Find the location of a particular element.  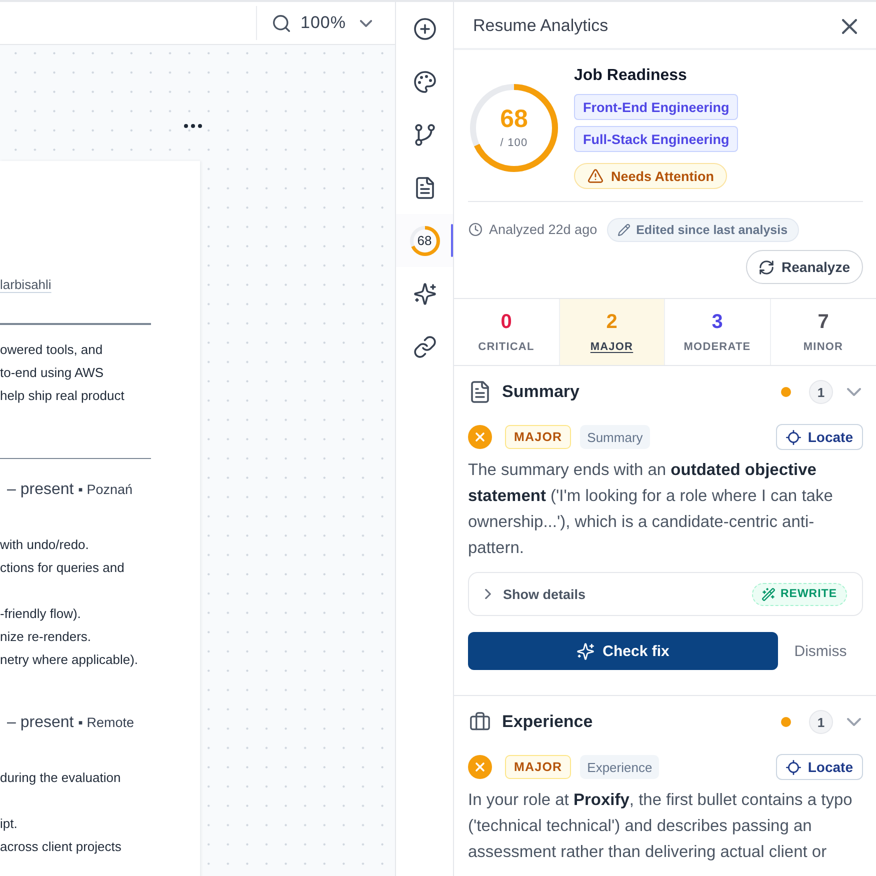

reanalyze-button: Reanalyze is located at coordinates (804, 267).